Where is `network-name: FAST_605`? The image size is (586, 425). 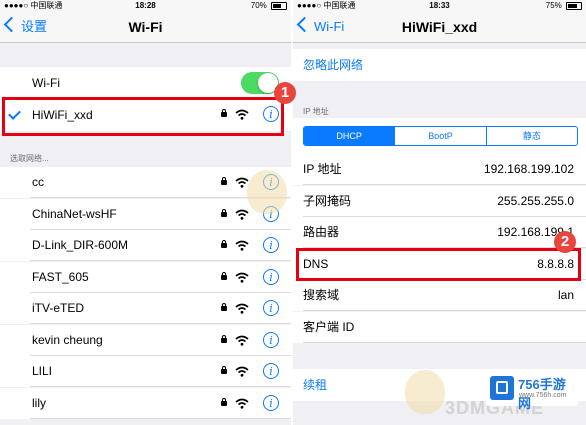
network-name: FAST_605 is located at coordinates (60, 276).